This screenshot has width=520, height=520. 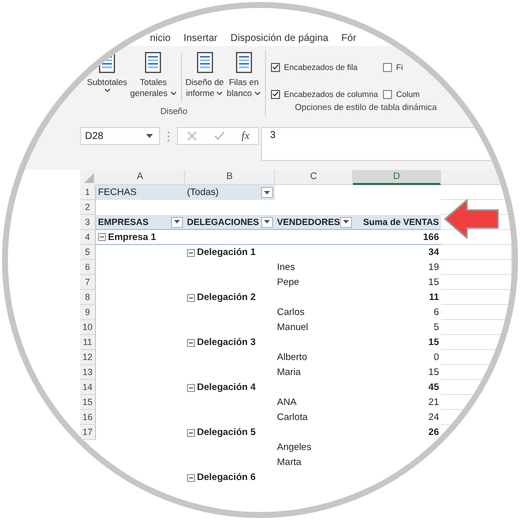 I want to click on header-label: VENDEDORES, so click(x=308, y=222).